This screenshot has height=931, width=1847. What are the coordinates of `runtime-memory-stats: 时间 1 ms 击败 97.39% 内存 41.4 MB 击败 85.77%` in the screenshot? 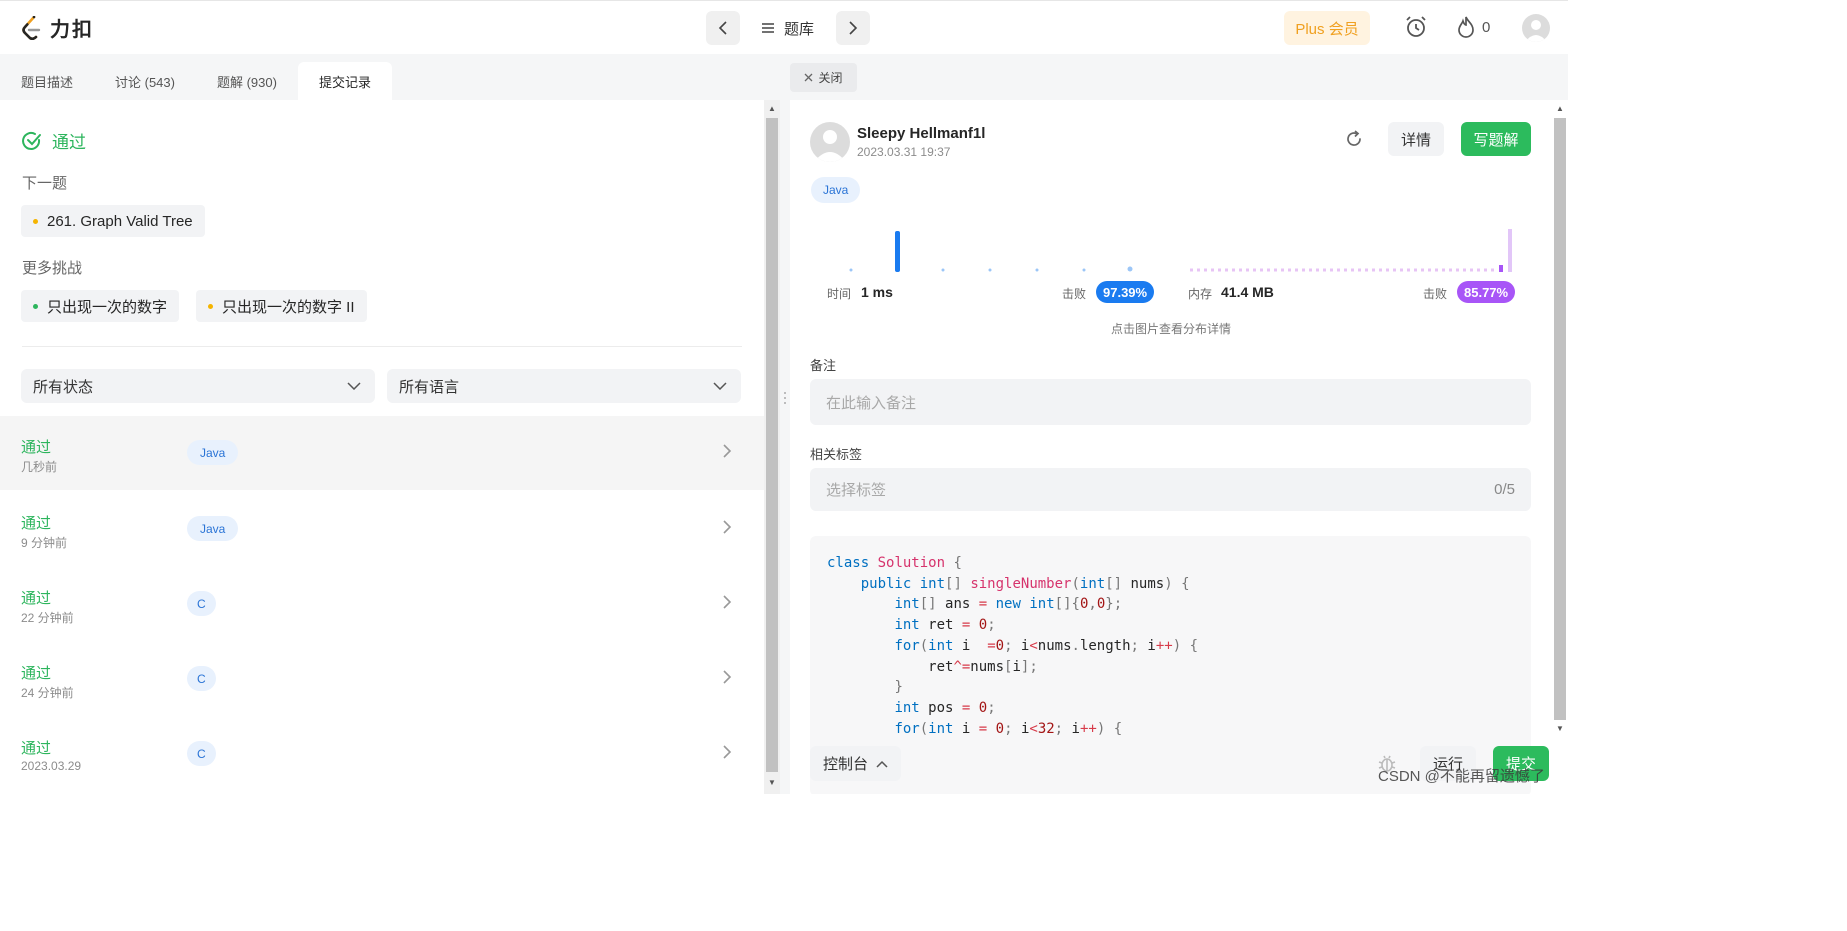 It's located at (1172, 263).